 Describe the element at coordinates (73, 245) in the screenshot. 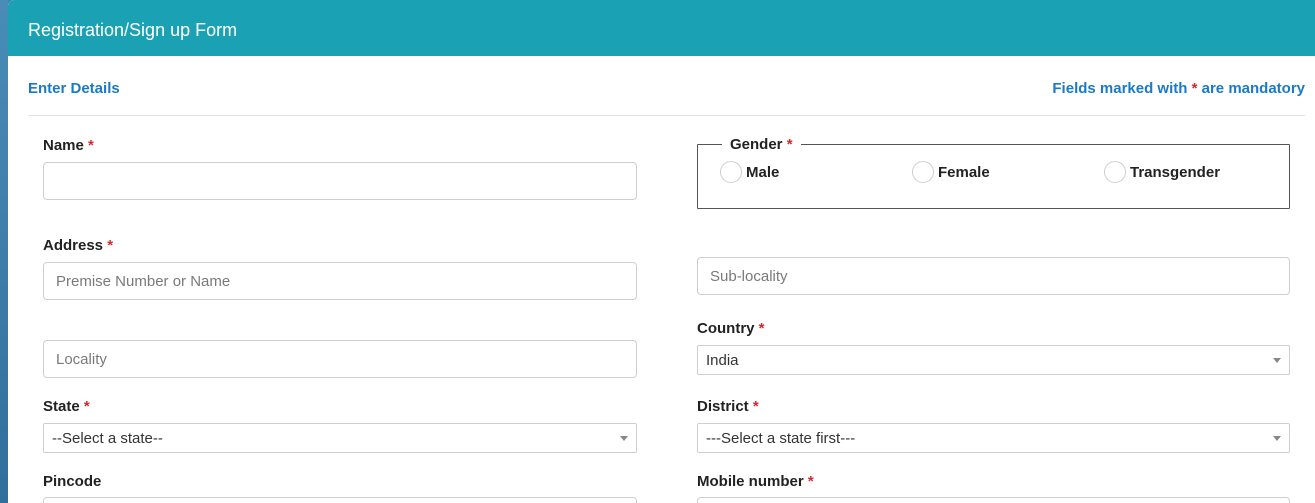

I see `address-label-text: Address` at that location.